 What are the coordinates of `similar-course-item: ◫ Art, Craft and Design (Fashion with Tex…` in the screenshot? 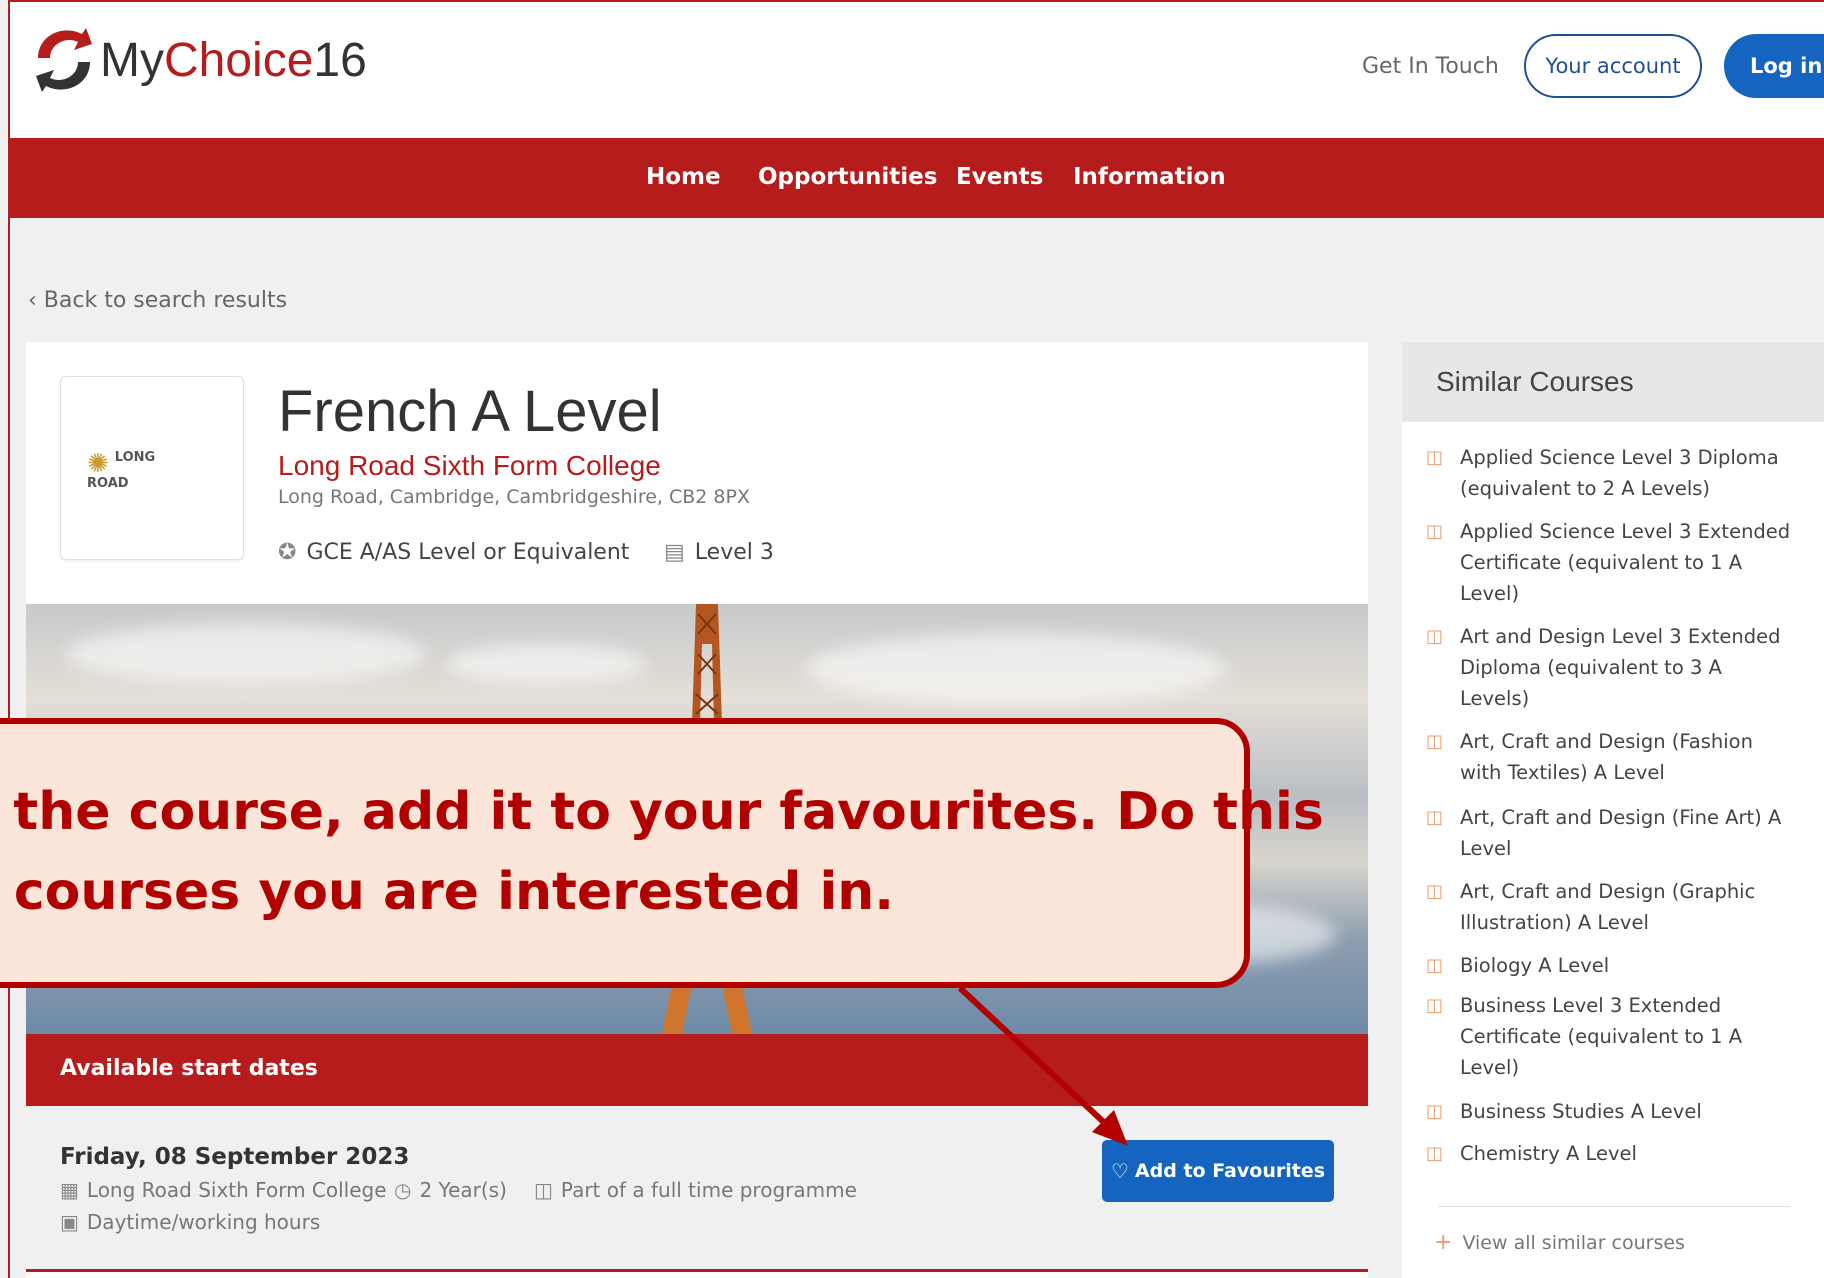 It's located at (1611, 757).